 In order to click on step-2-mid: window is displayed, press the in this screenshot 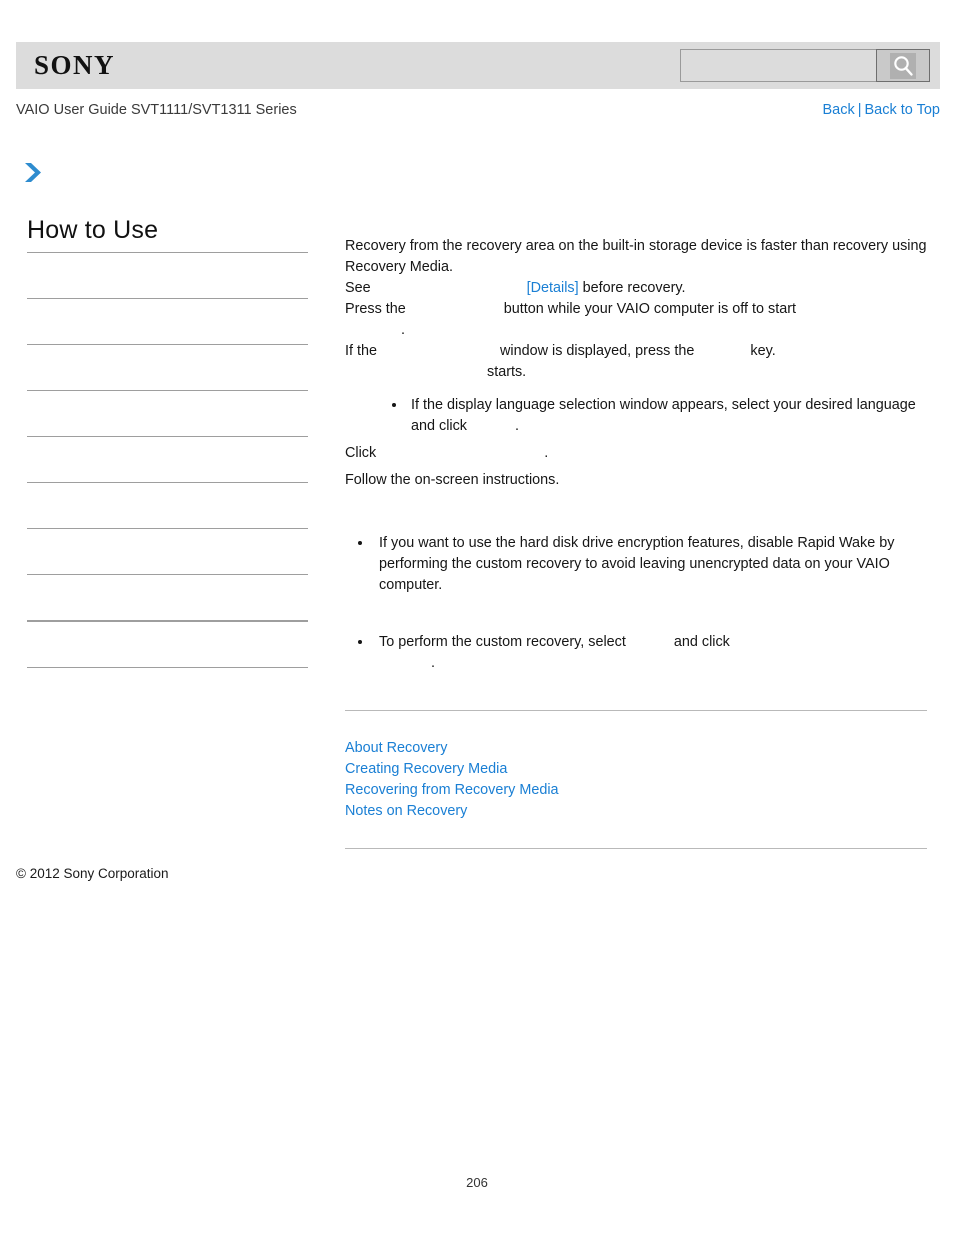, I will do `click(597, 351)`.